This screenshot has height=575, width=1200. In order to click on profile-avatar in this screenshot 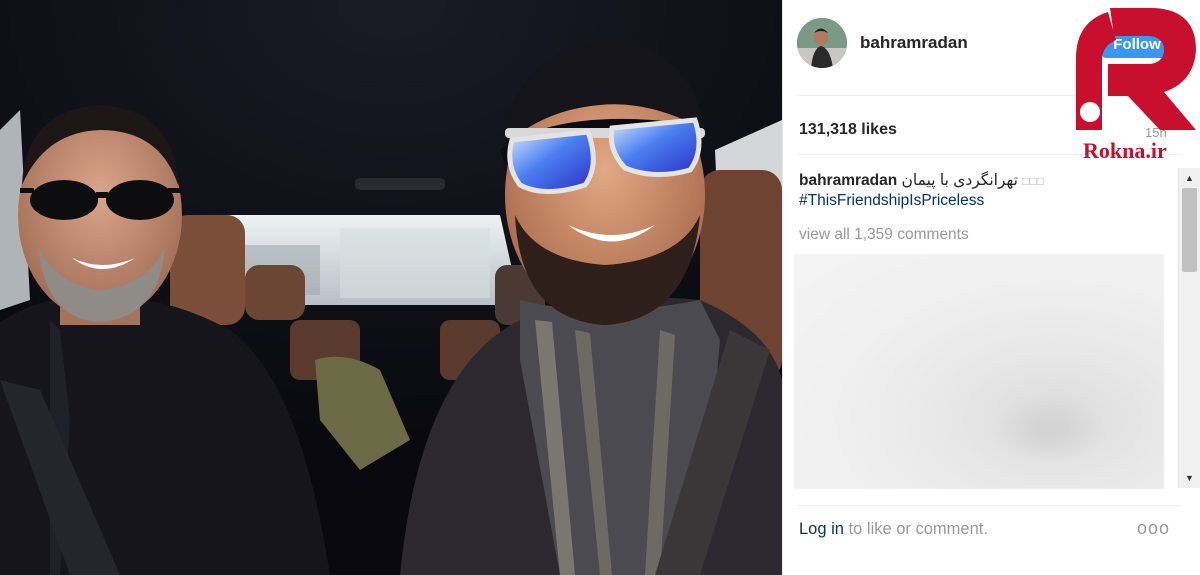, I will do `click(822, 43)`.